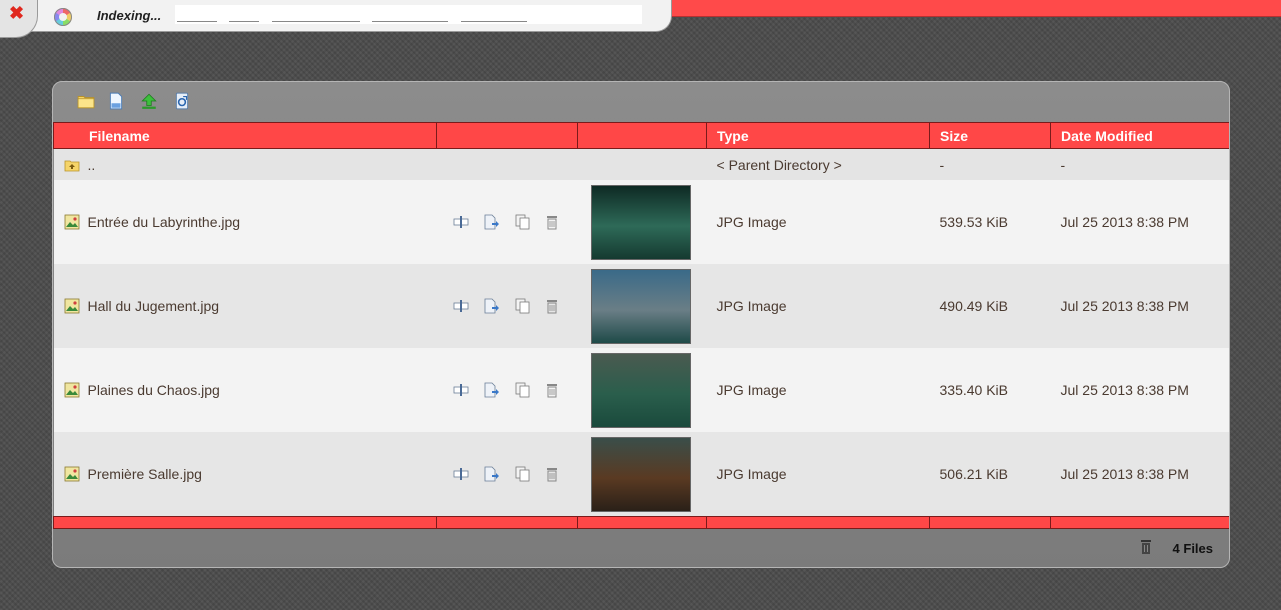  I want to click on column-header-filename: Filename, so click(245, 135).